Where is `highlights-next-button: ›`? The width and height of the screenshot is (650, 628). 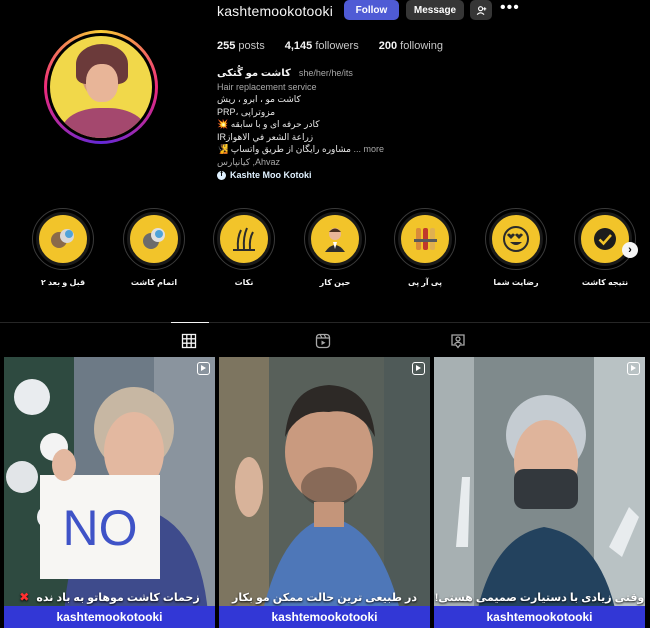 highlights-next-button: › is located at coordinates (630, 250).